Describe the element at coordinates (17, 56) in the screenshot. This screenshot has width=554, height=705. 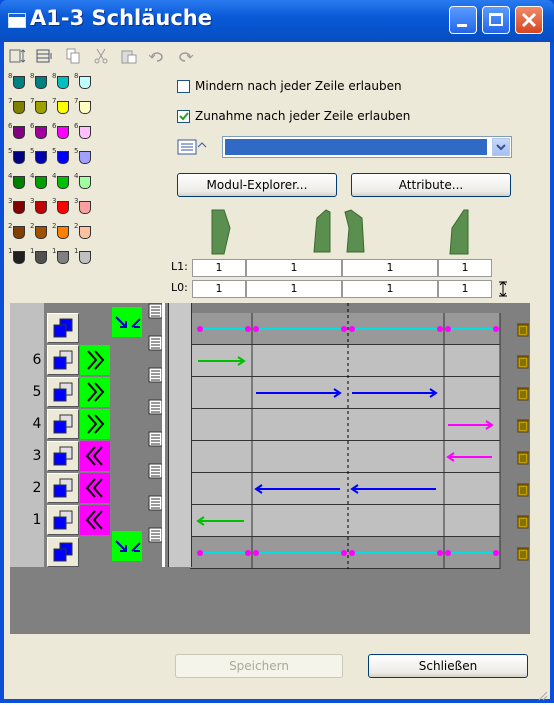
I see `row-height-icon` at that location.